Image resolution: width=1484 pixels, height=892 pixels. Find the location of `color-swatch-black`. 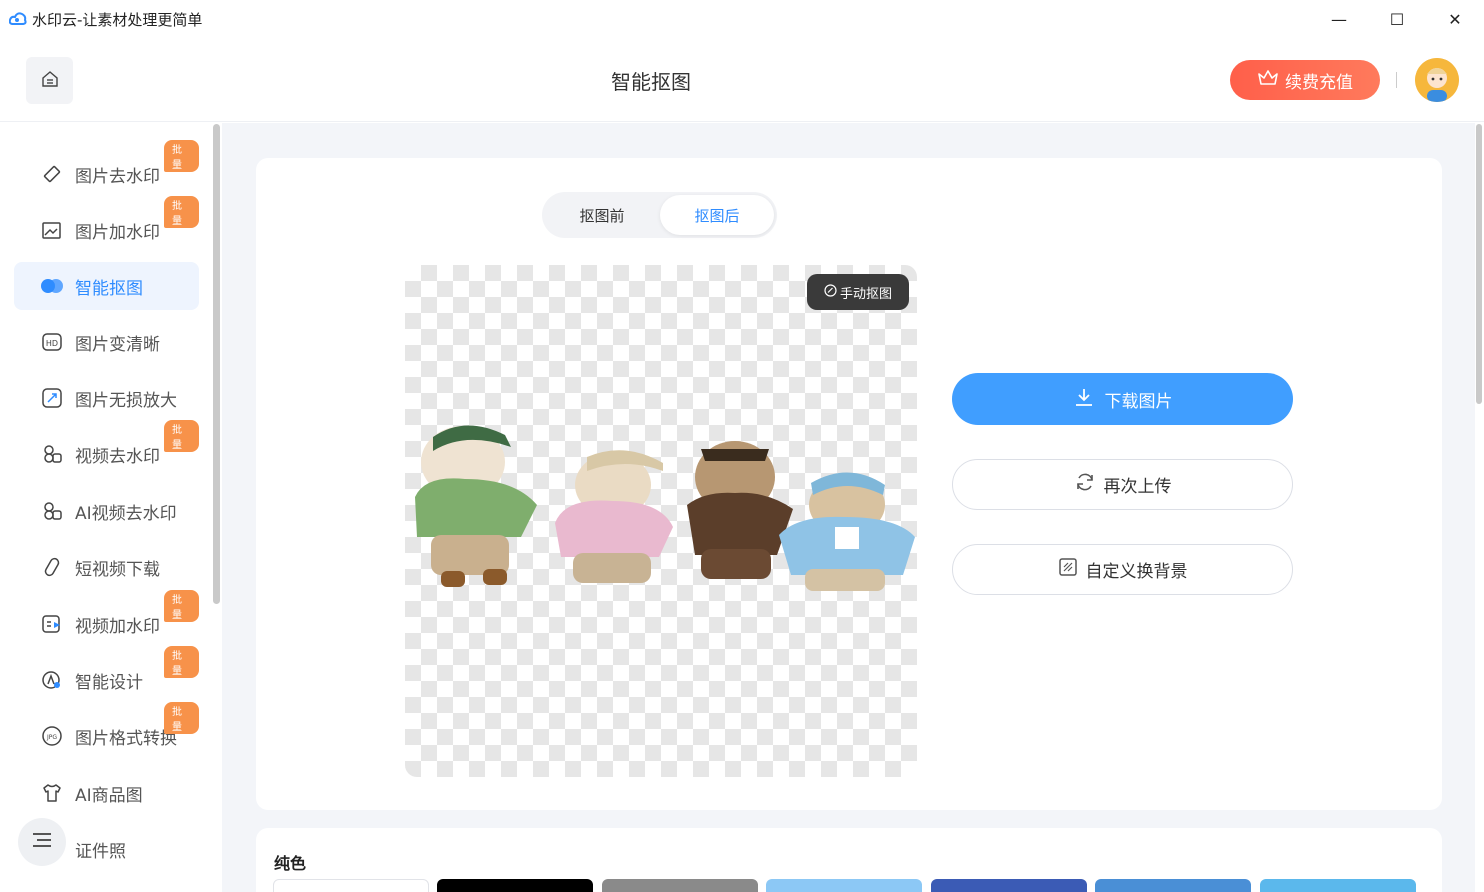

color-swatch-black is located at coordinates (515, 885).